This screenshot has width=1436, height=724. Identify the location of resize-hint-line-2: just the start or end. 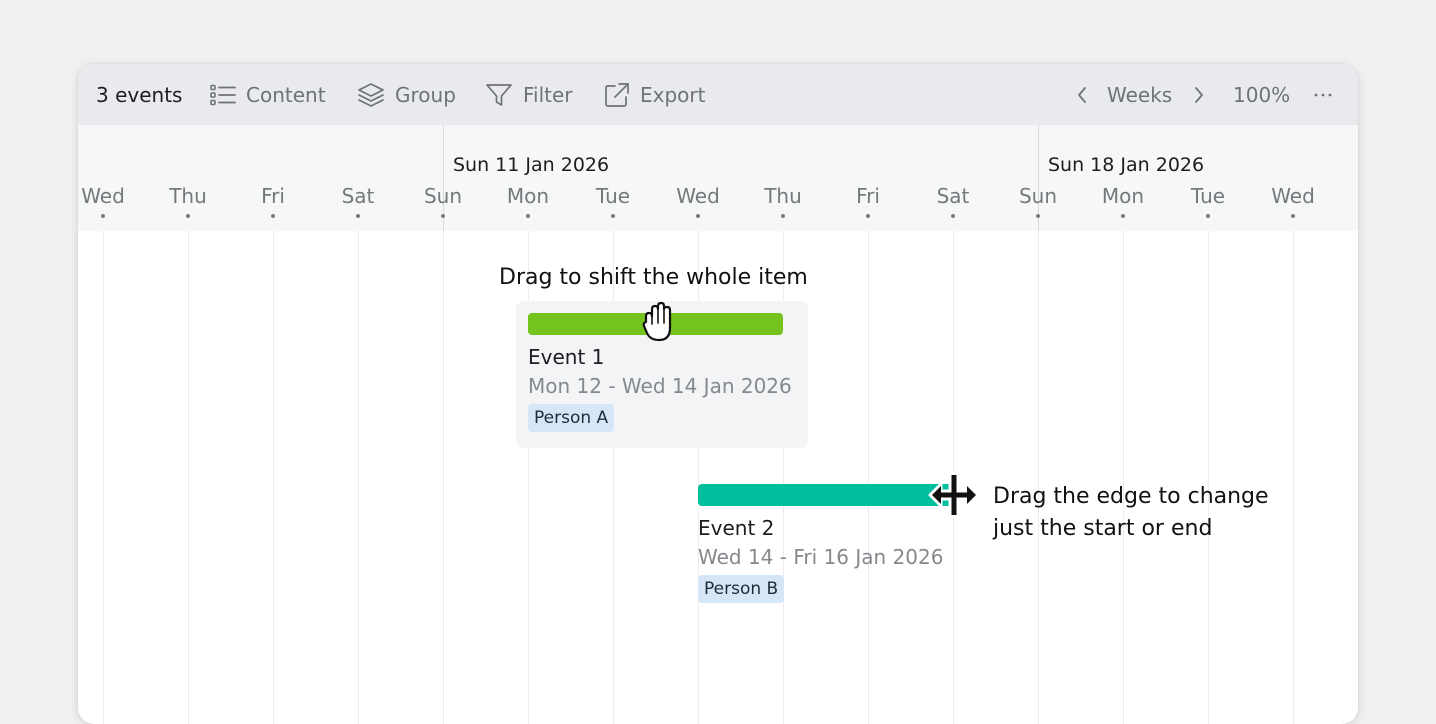
(1103, 528).